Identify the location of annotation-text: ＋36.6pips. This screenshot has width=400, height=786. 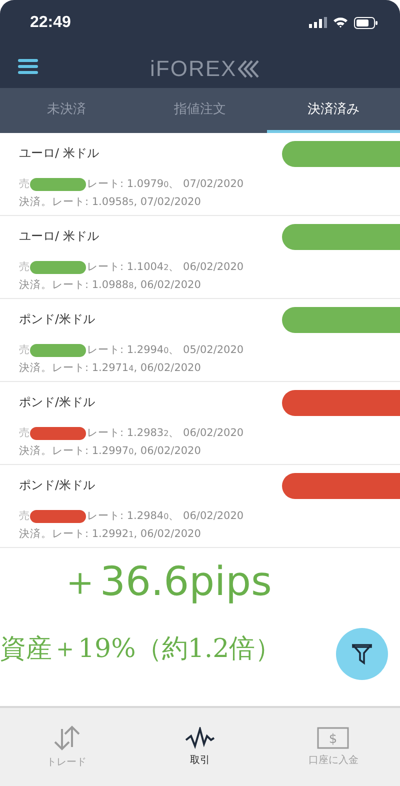
(165, 582).